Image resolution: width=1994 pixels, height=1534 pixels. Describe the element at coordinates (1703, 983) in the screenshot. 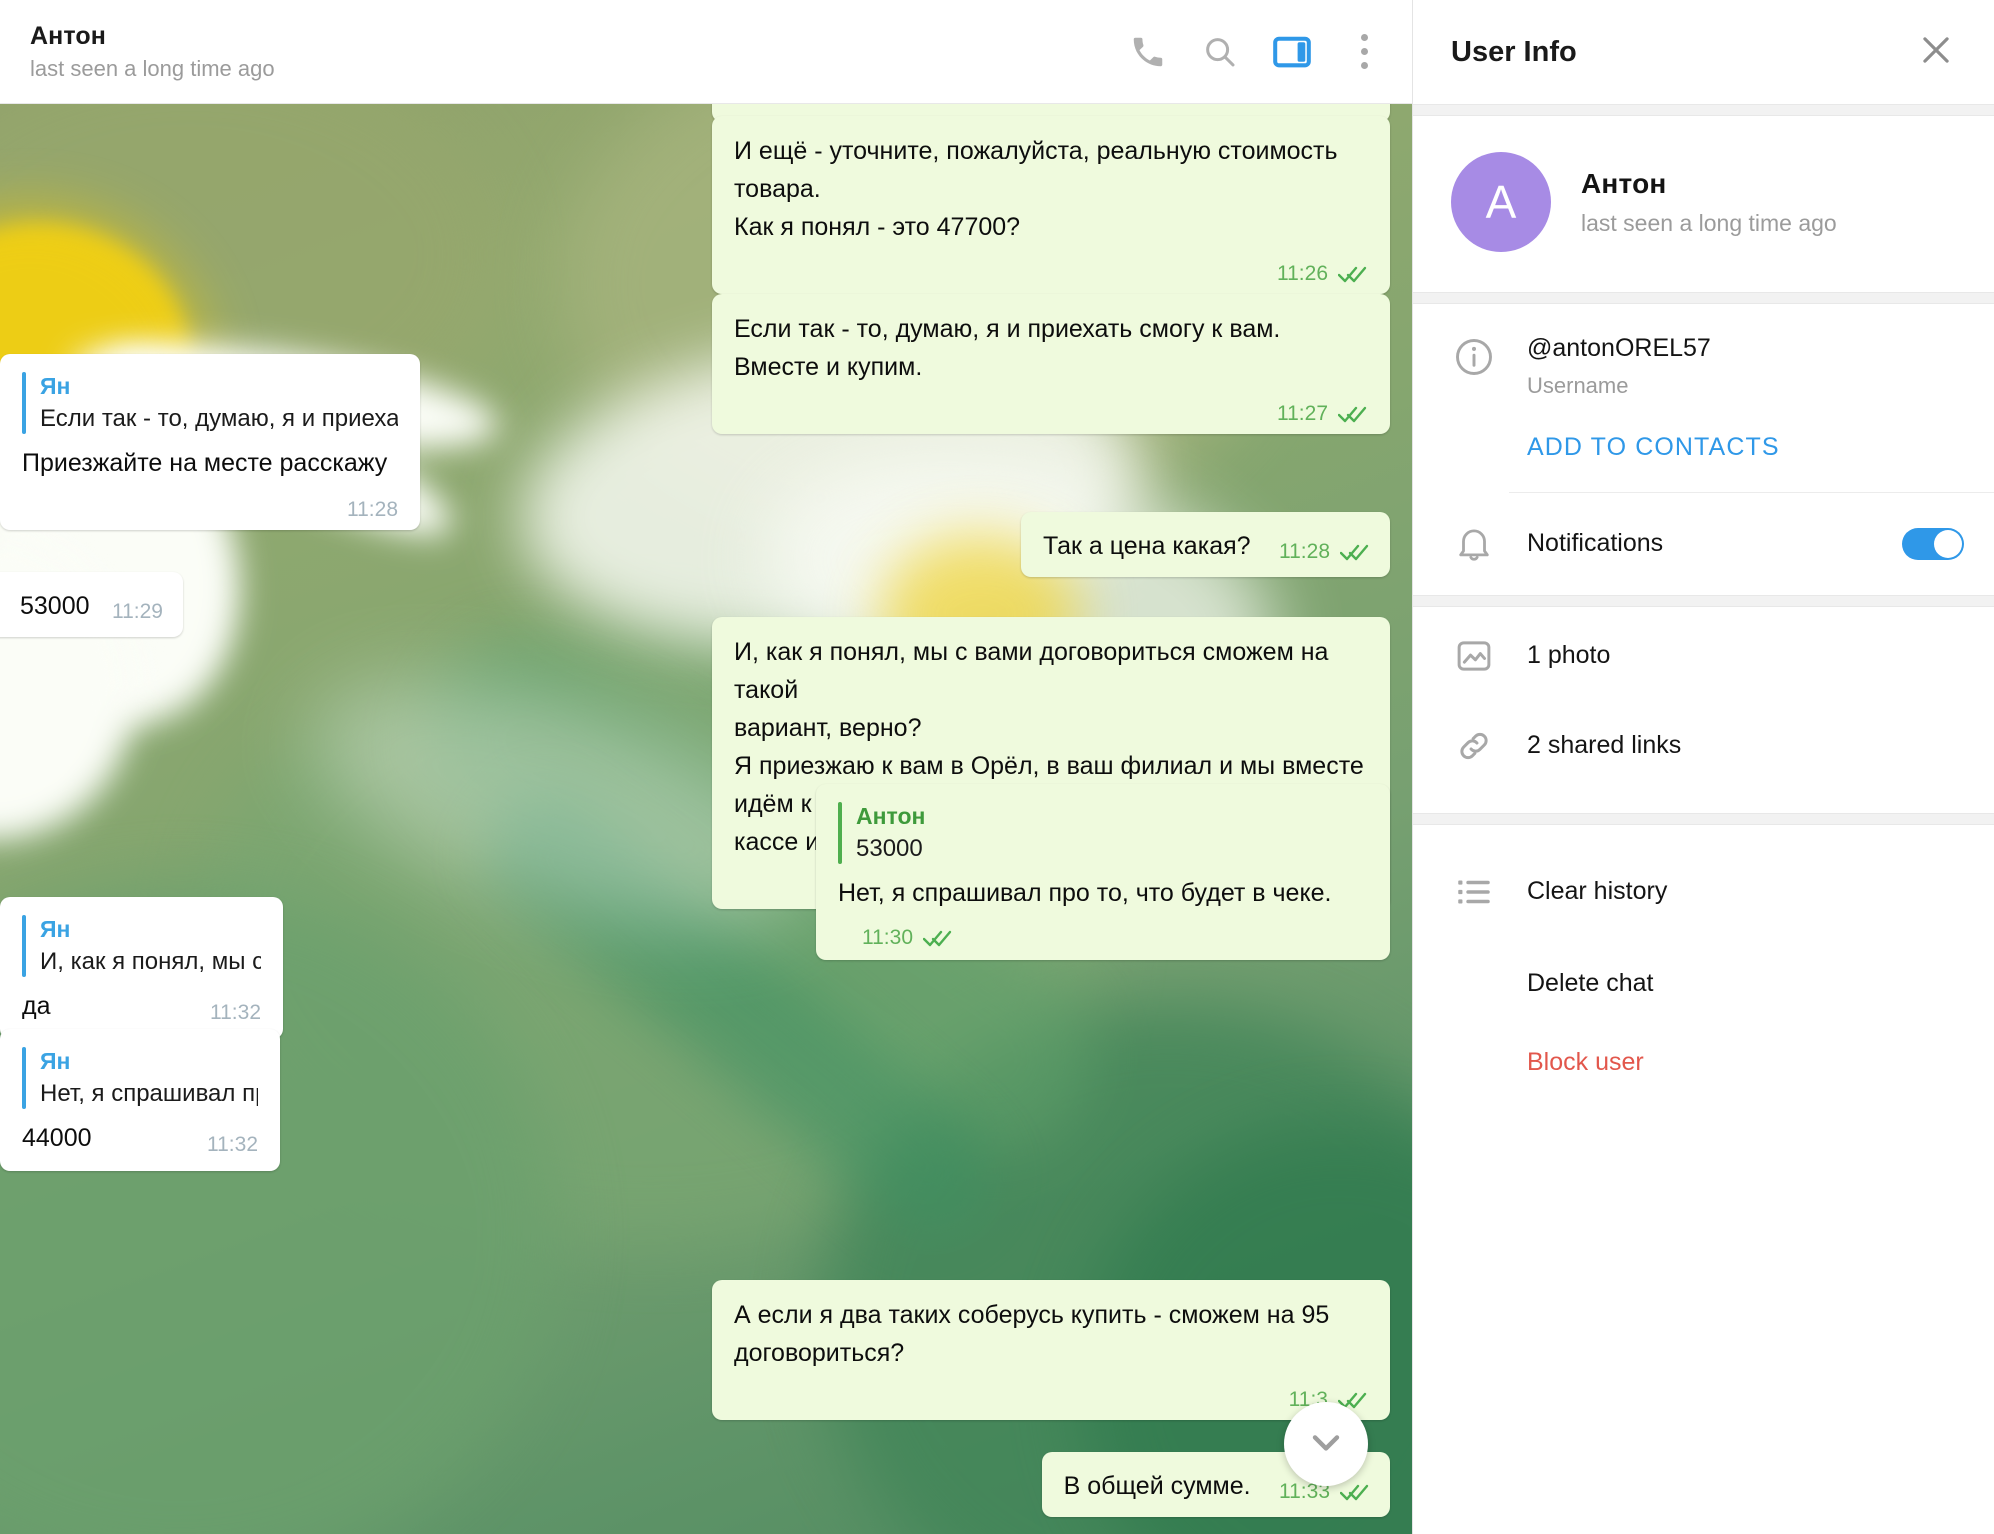

I see `delete-chat-row: Delete chat` at that location.